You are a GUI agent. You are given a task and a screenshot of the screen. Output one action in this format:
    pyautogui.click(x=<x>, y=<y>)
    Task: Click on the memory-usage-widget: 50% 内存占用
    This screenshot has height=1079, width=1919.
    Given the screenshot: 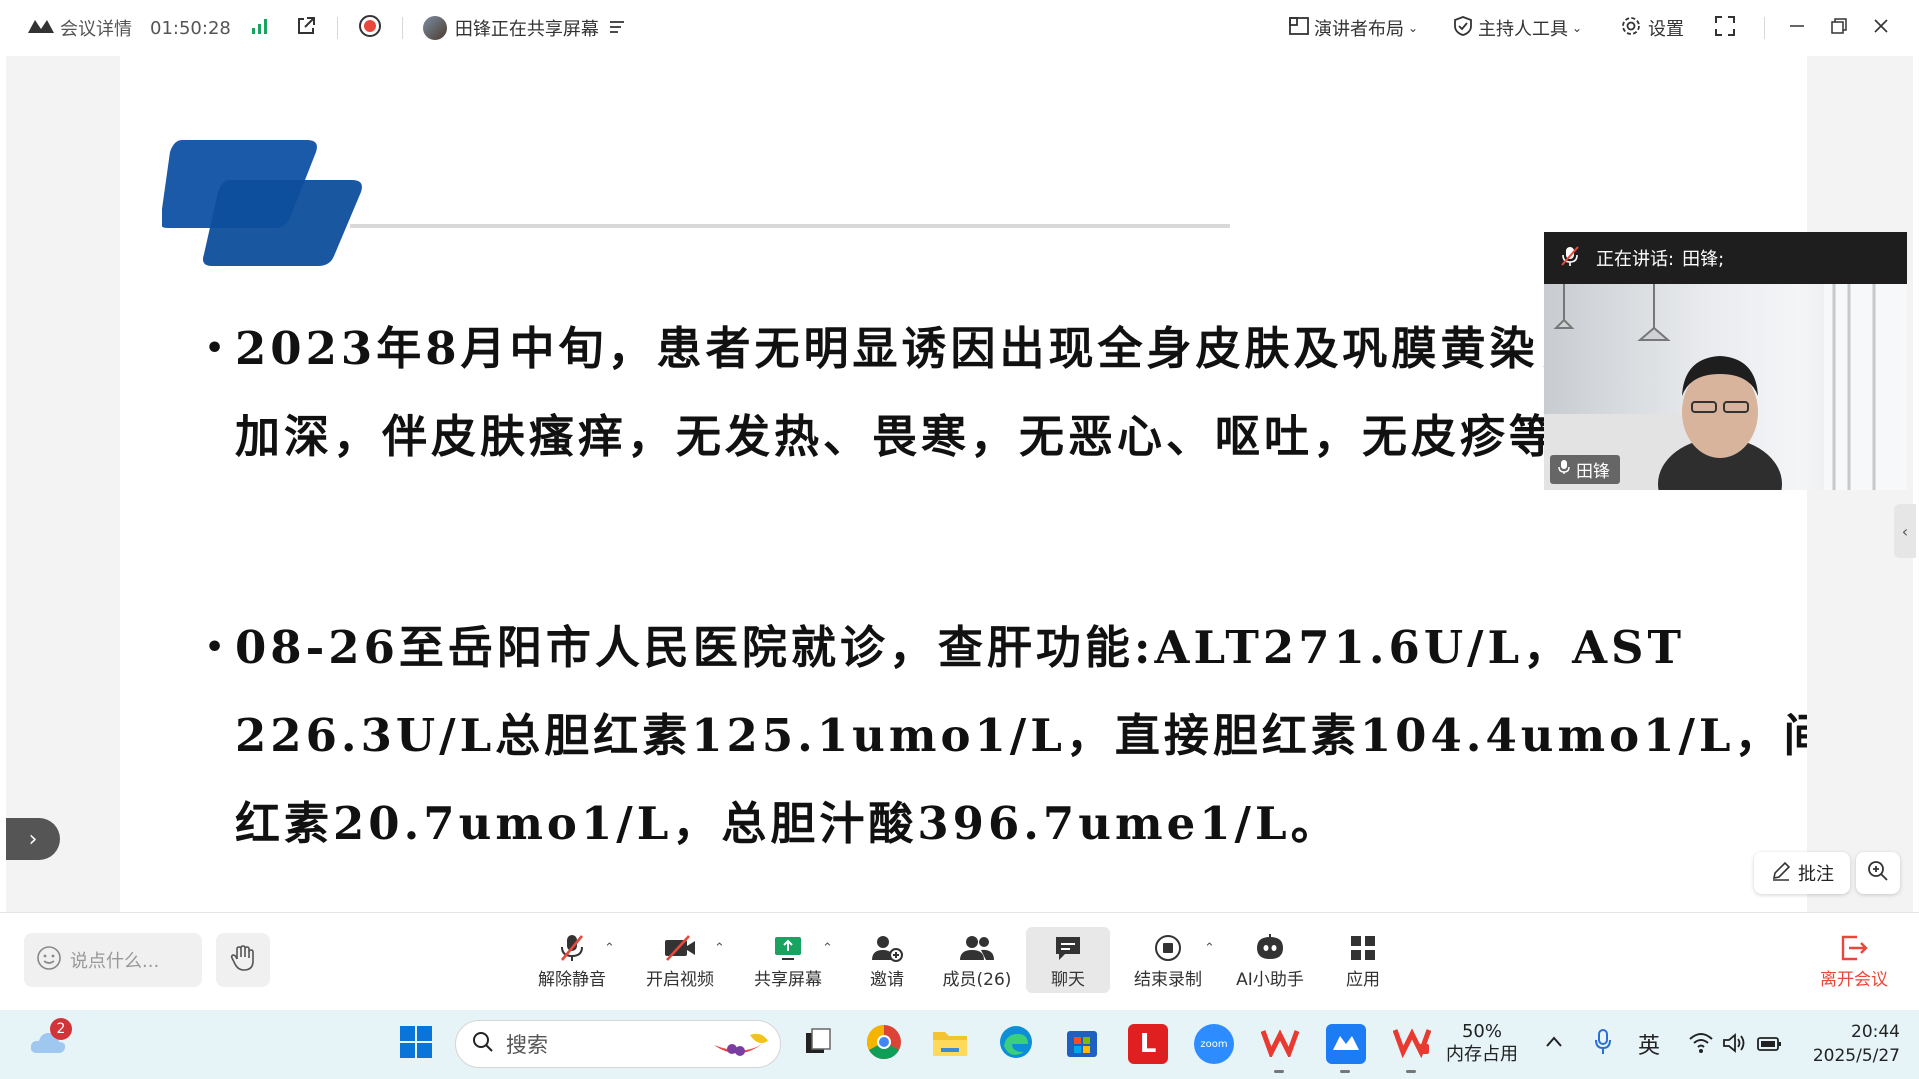 What is the action you would take?
    pyautogui.click(x=1482, y=1043)
    